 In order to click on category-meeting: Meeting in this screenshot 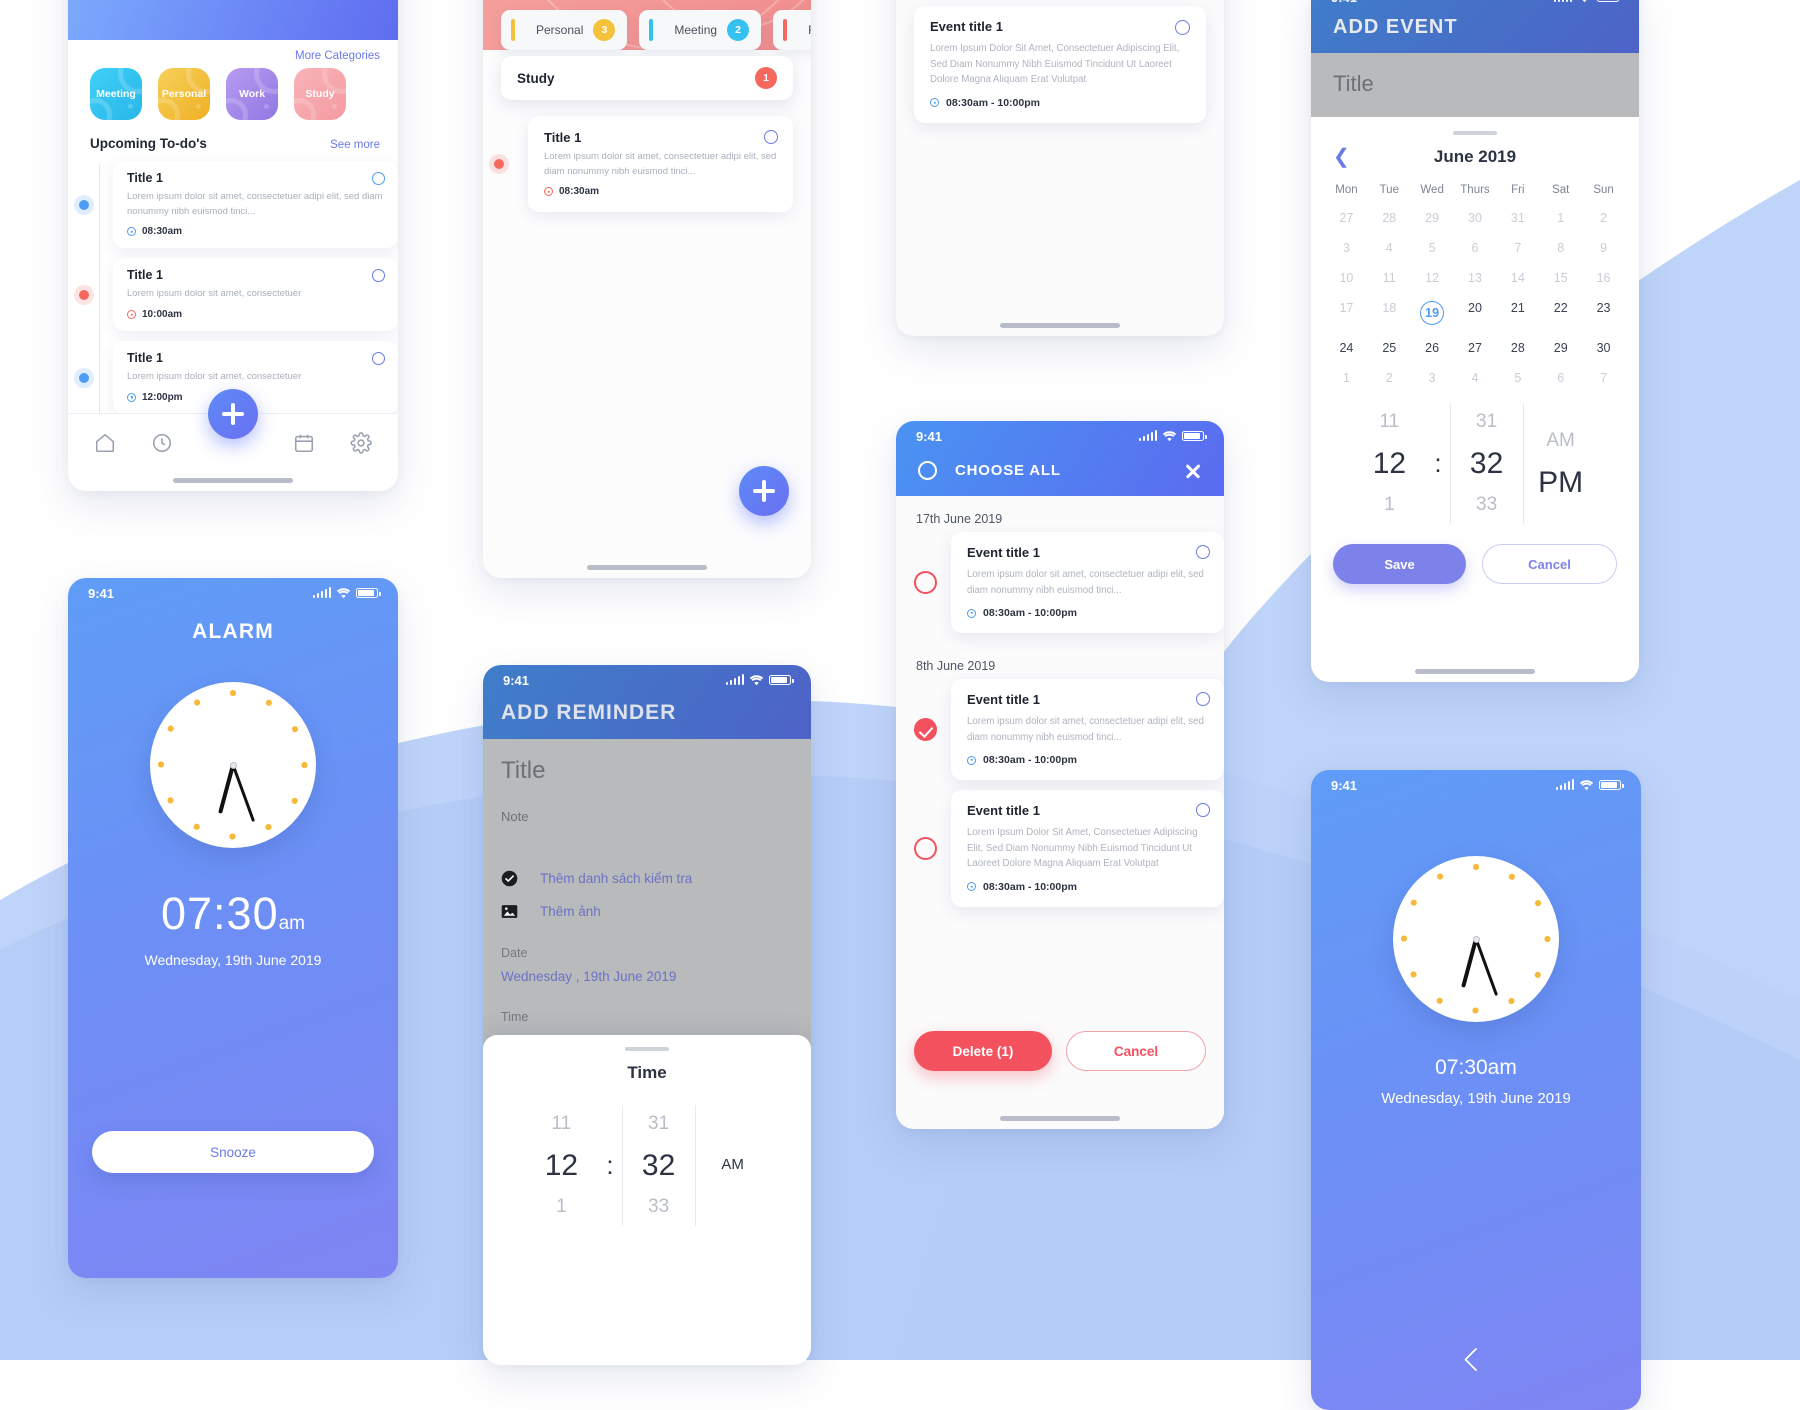, I will do `click(116, 94)`.